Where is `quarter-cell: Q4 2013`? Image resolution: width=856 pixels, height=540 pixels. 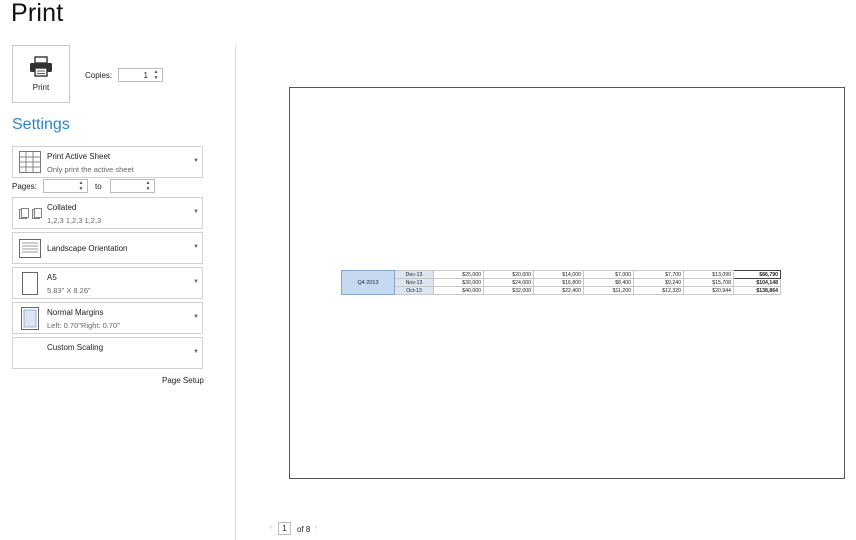
quarter-cell: Q4 2013 is located at coordinates (368, 282).